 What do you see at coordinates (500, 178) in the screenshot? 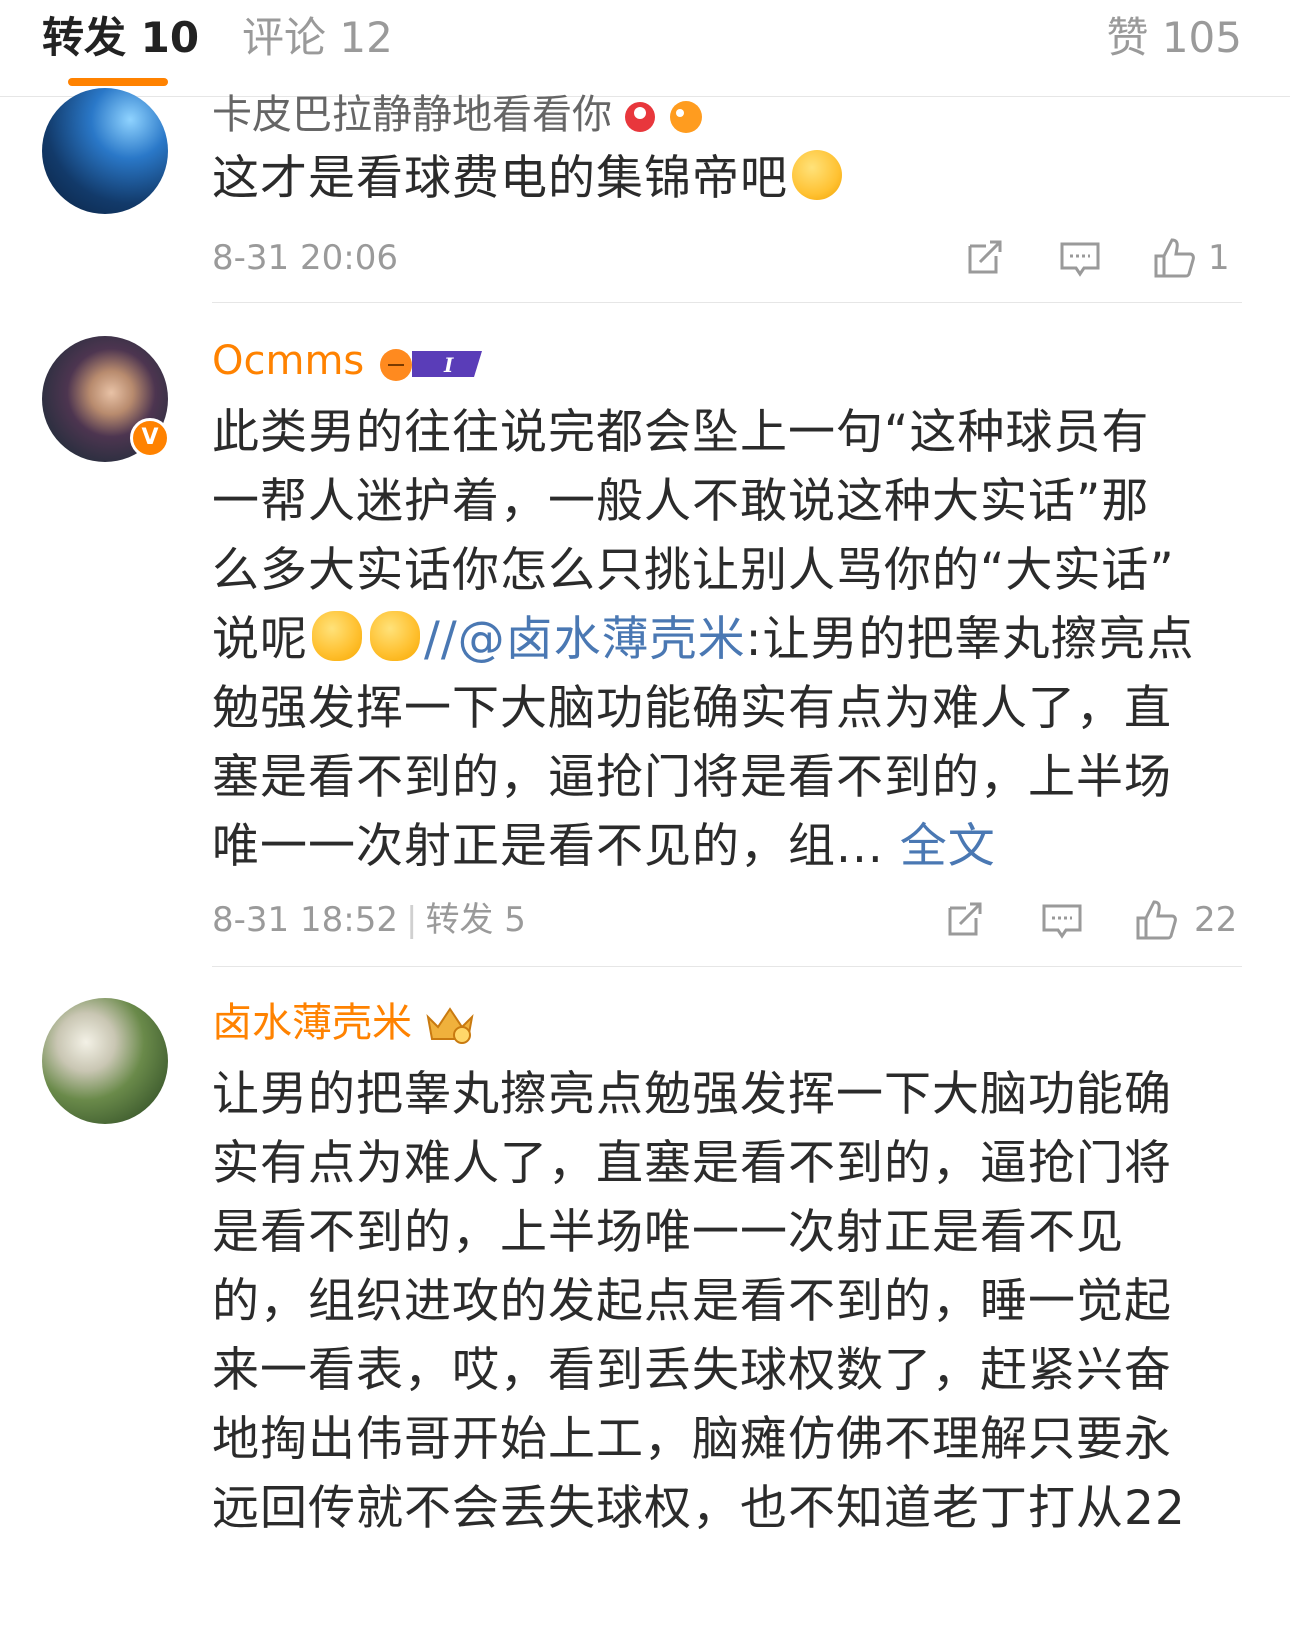
I see `comment-line: 这才是看球费电的集锦帝吧` at bounding box center [500, 178].